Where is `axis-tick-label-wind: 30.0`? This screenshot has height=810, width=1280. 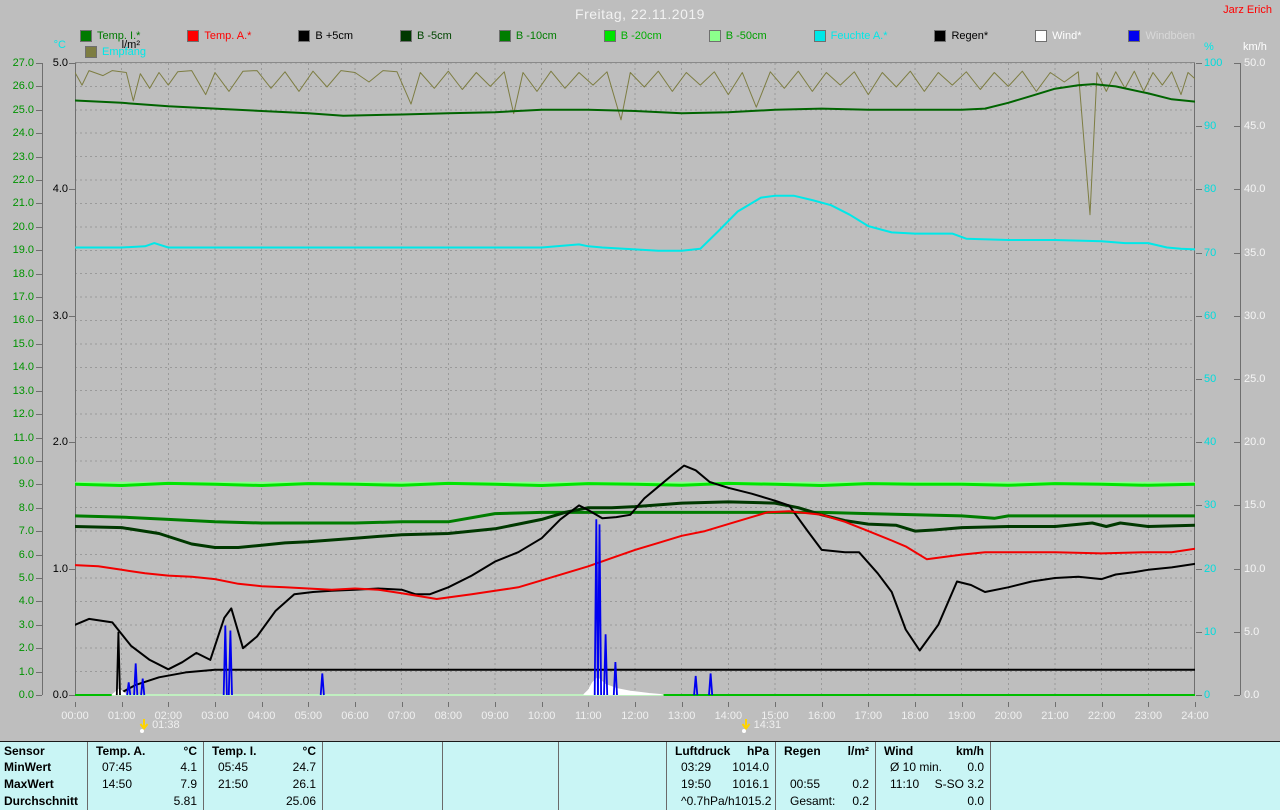 axis-tick-label-wind: 30.0 is located at coordinates (1255, 315).